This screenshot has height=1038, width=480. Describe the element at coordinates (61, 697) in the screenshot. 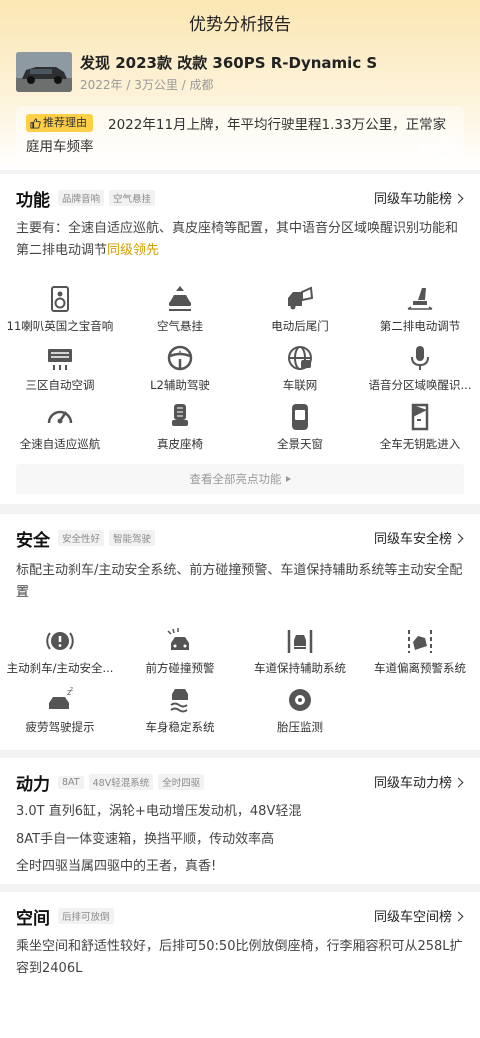

I see `fatigue-icon: zz` at that location.